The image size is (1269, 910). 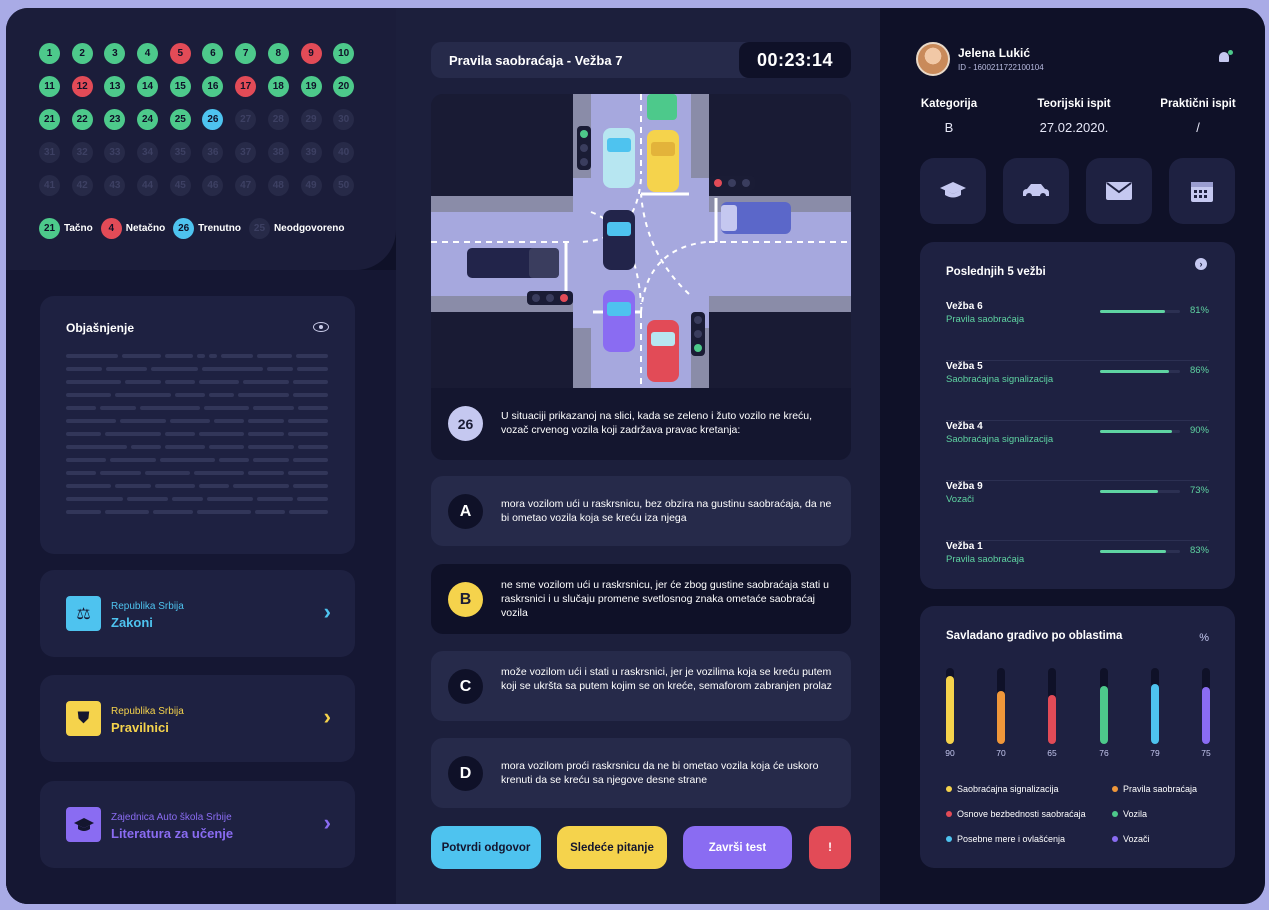 I want to click on question-number-button: 34, so click(x=148, y=152).